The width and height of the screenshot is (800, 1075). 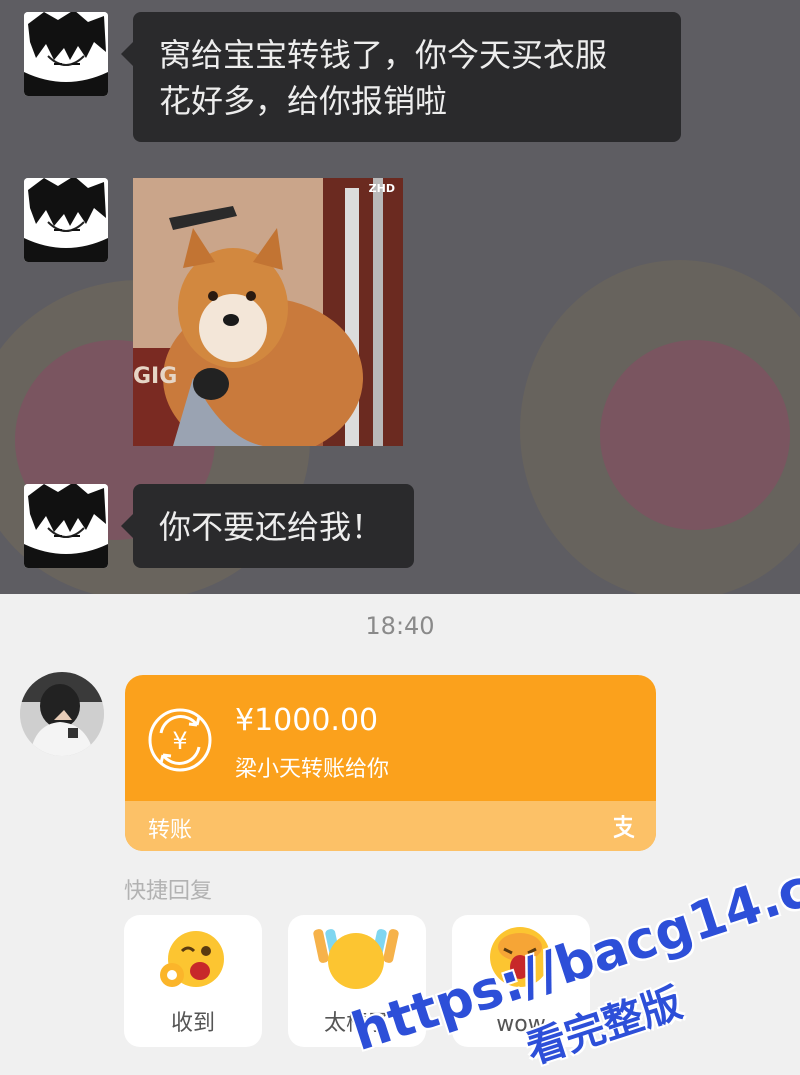 What do you see at coordinates (312, 769) in the screenshot?
I see `transfer-description: 梁小天转账给你` at bounding box center [312, 769].